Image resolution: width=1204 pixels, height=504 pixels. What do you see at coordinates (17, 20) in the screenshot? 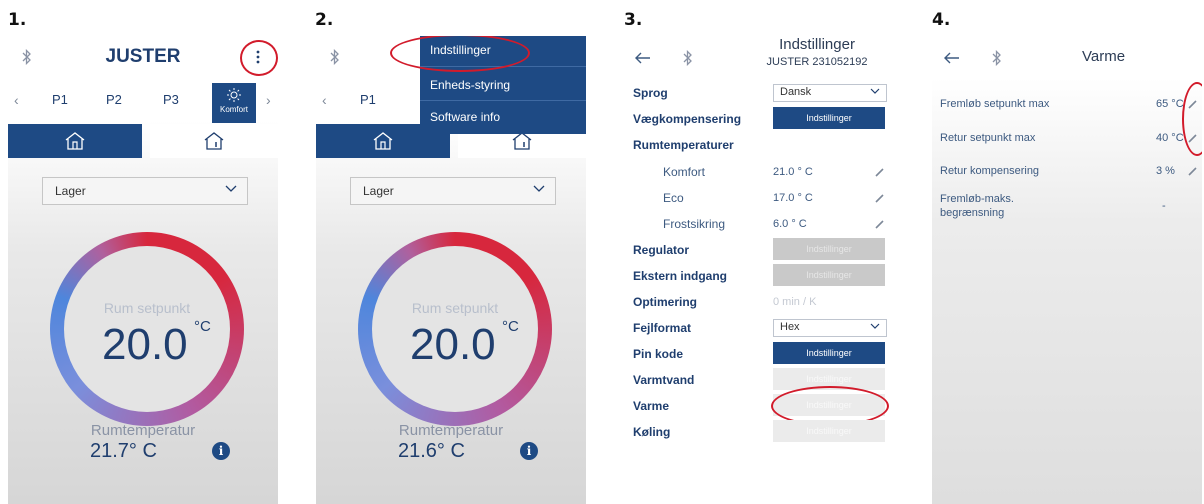
I see `step-label-1: 1.` at bounding box center [17, 20].